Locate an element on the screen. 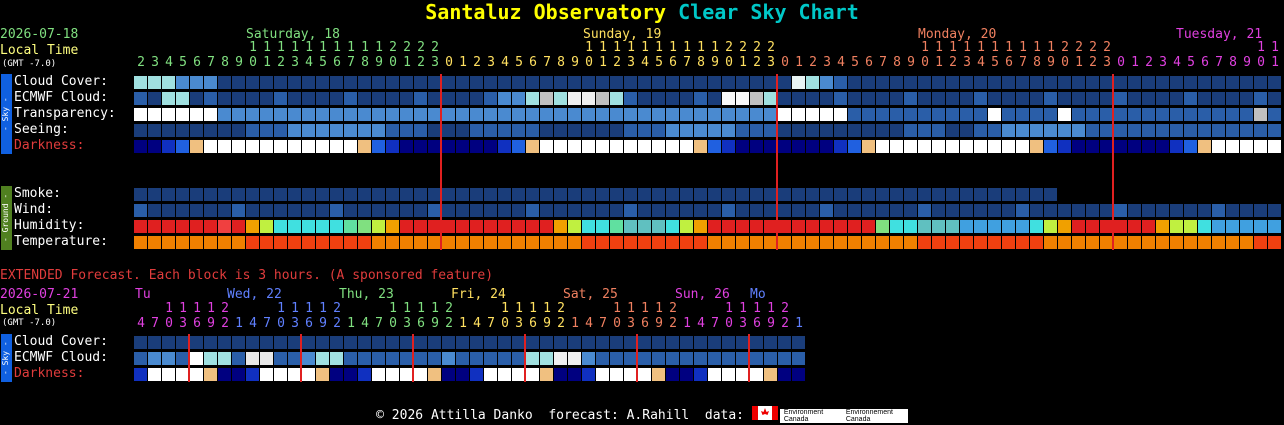  label-humidity: Humidity: is located at coordinates (49, 225).